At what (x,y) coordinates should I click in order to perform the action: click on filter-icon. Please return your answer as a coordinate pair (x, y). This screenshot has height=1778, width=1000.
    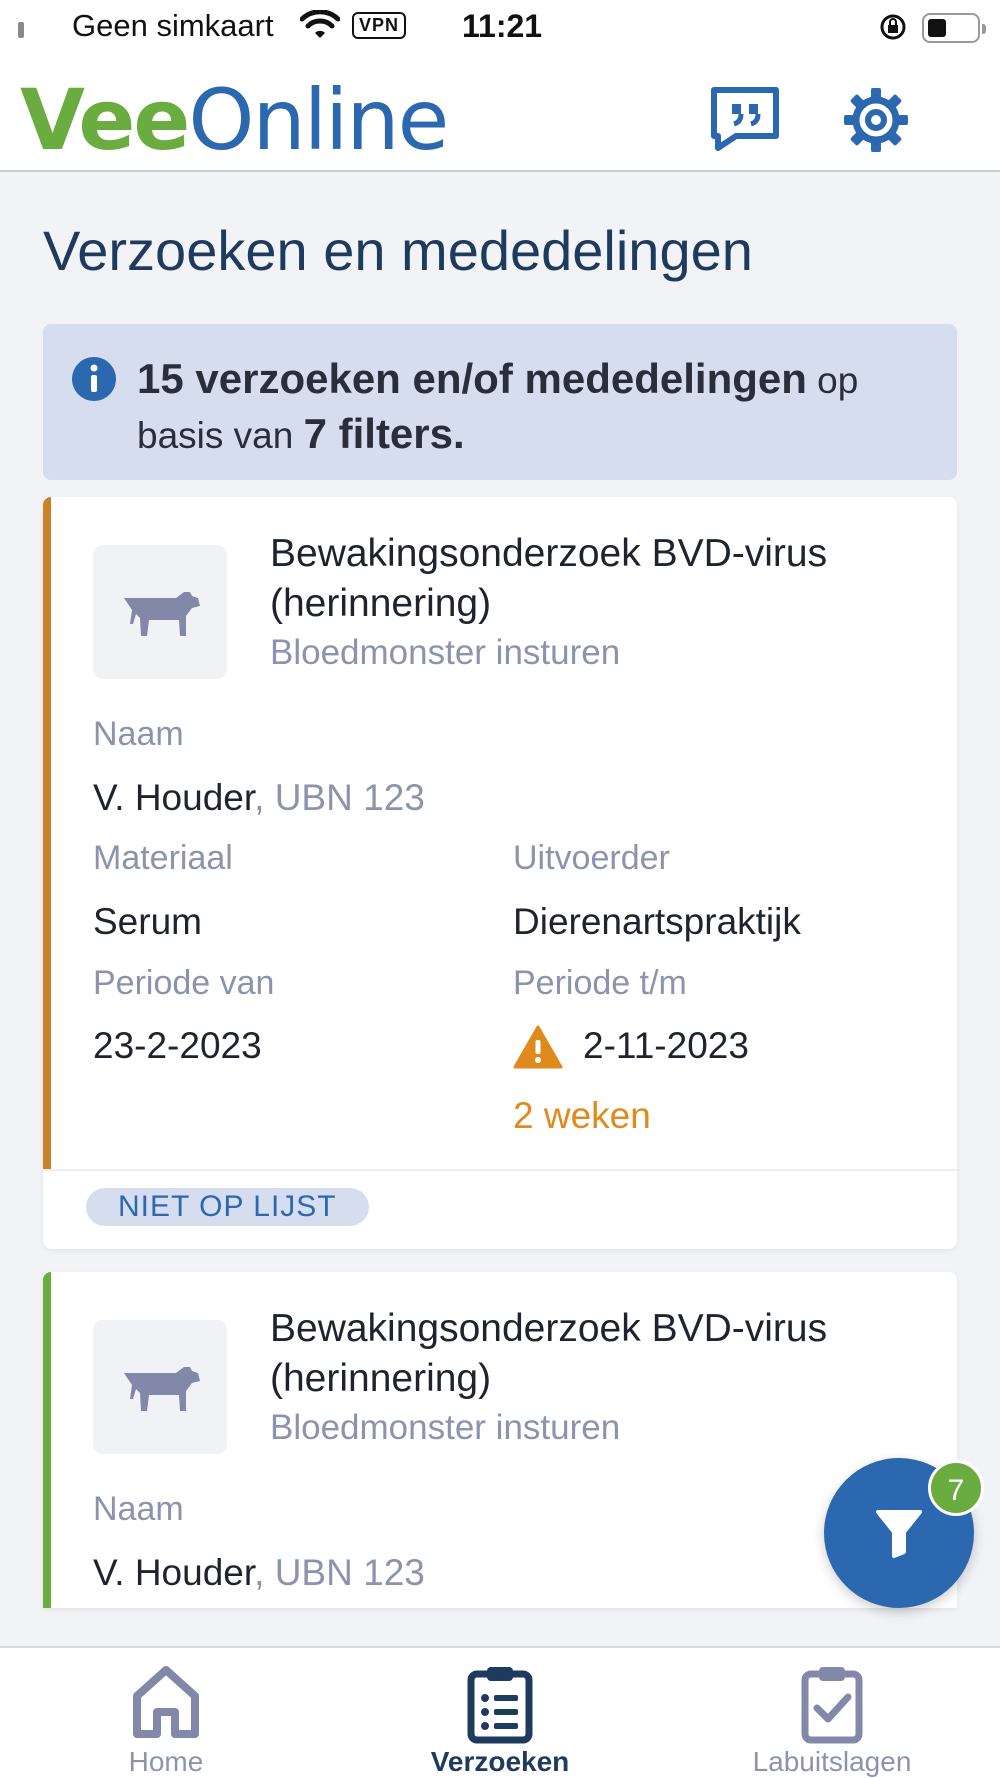
    Looking at the image, I should click on (899, 1534).